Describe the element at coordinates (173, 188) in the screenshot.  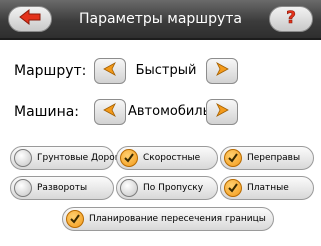
I see `option-label: По Пропуску` at that location.